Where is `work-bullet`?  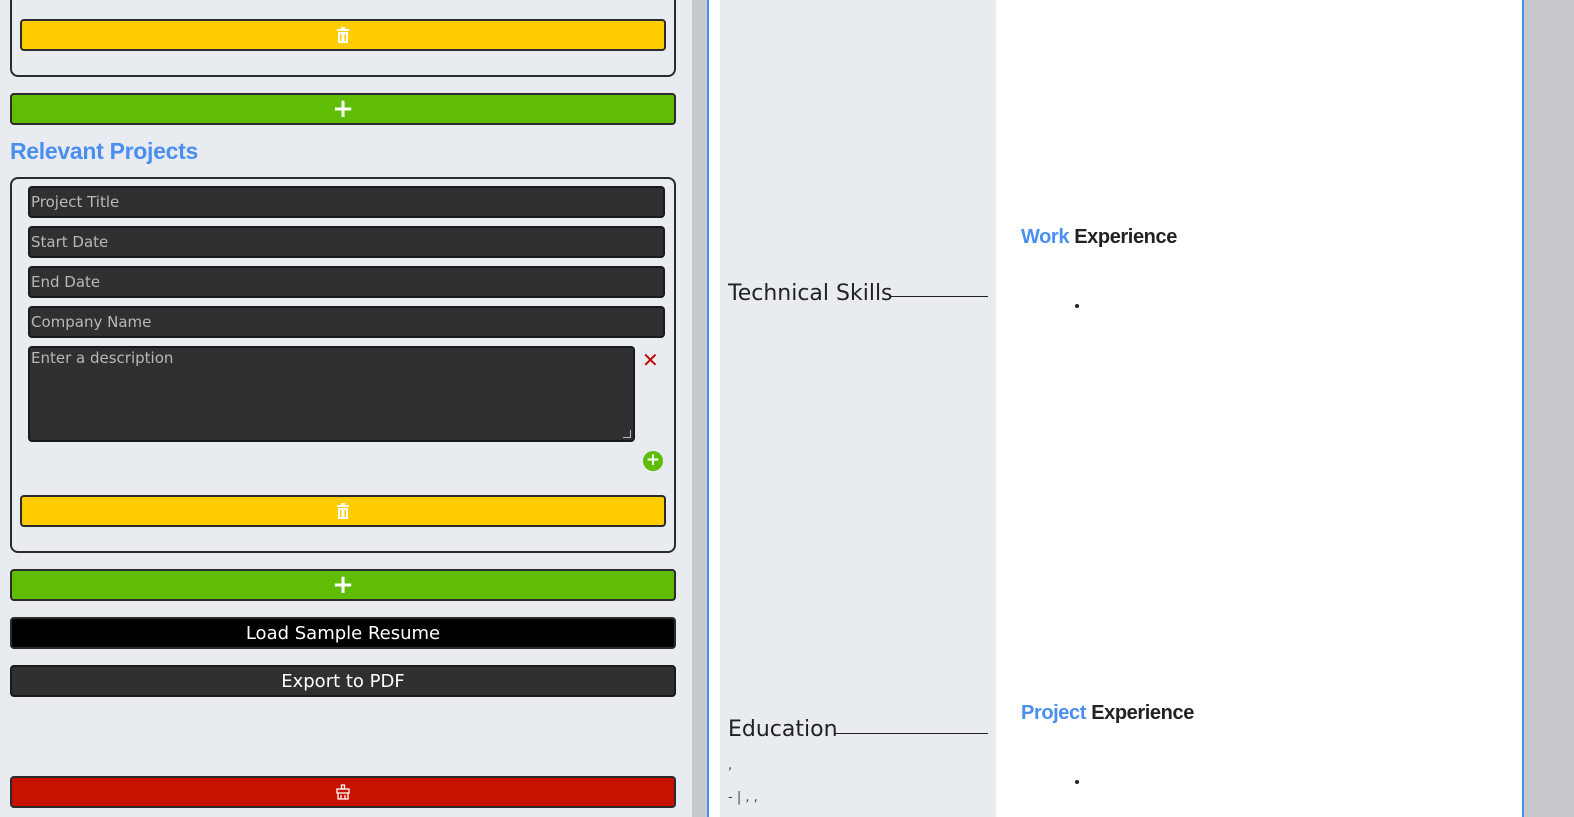 work-bullet is located at coordinates (1077, 306).